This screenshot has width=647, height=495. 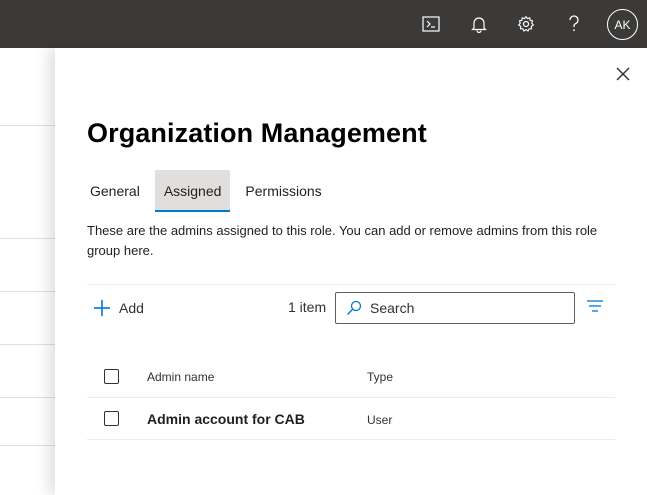 What do you see at coordinates (431, 24) in the screenshot?
I see `terminal-icon` at bounding box center [431, 24].